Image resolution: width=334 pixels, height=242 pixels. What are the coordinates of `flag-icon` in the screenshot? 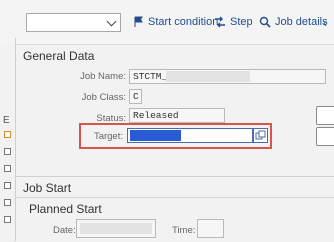 It's located at (138, 21).